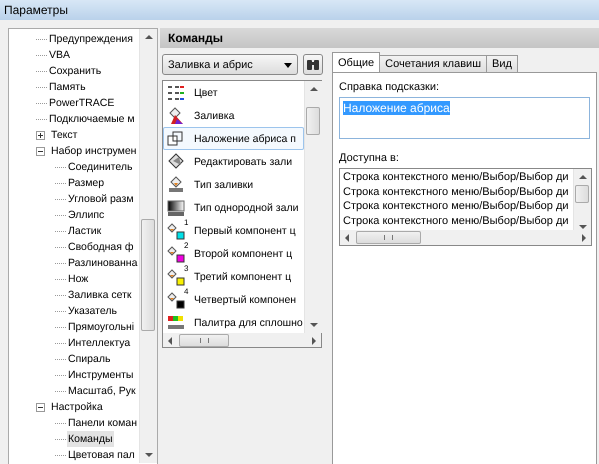  Describe the element at coordinates (86, 215) in the screenshot. I see `tree-item: Эллипс` at that location.